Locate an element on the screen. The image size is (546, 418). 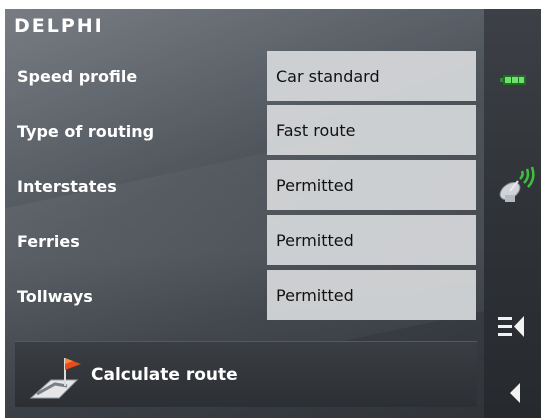
ferries-value: Permitted is located at coordinates (371, 240).